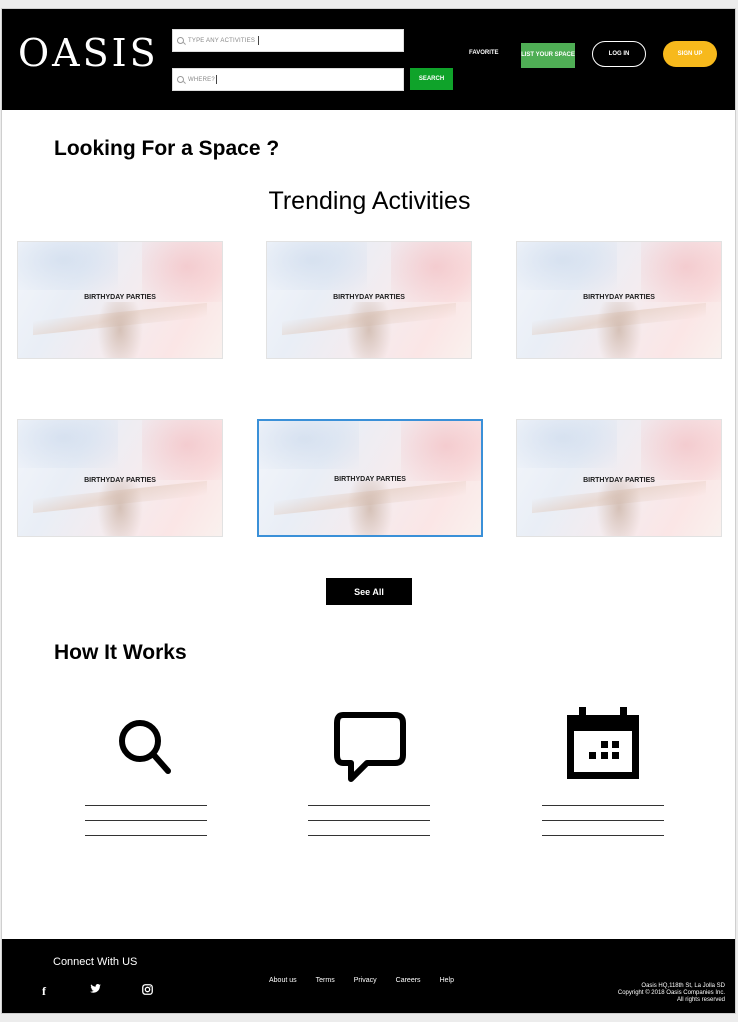 This screenshot has height=1022, width=738. I want to click on footer-links: About us Terms Privacy Careers Help, so click(371, 980).